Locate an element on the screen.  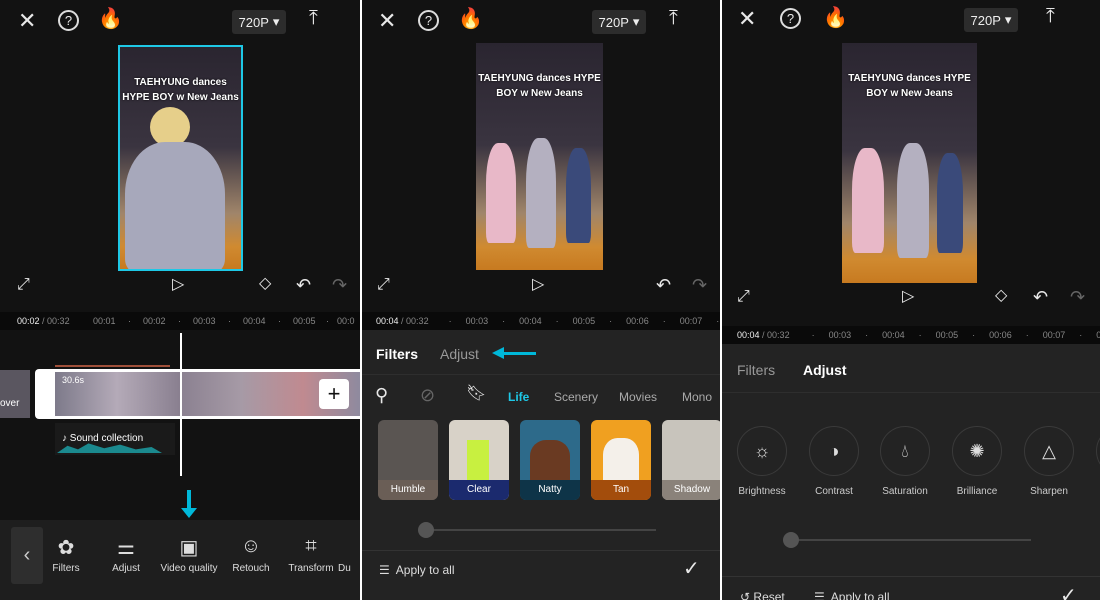
adjust-saturation: 💧︎ is located at coordinates (905, 451).